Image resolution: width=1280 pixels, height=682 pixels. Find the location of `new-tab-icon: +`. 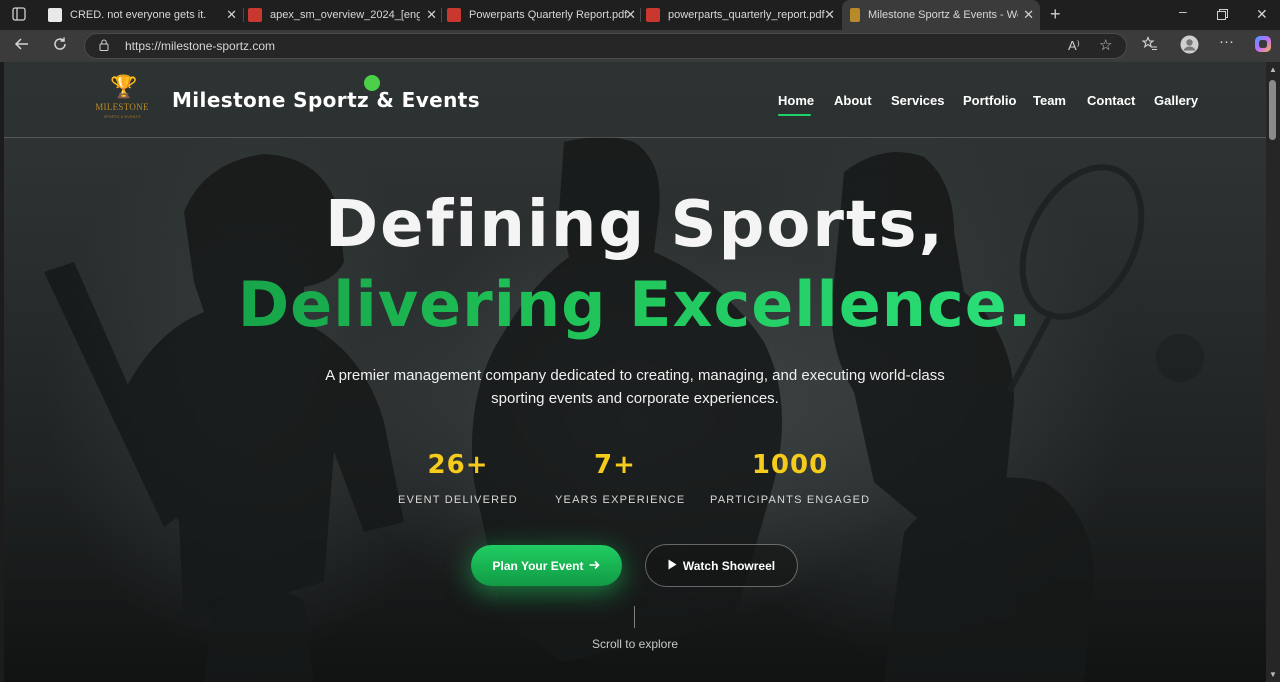

new-tab-icon: + is located at coordinates (1055, 14).